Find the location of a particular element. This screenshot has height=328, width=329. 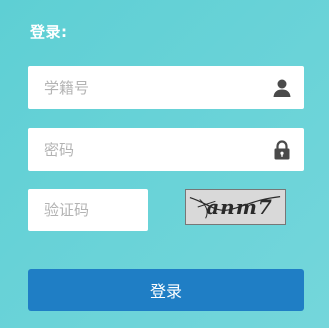

user-icon is located at coordinates (282, 88).